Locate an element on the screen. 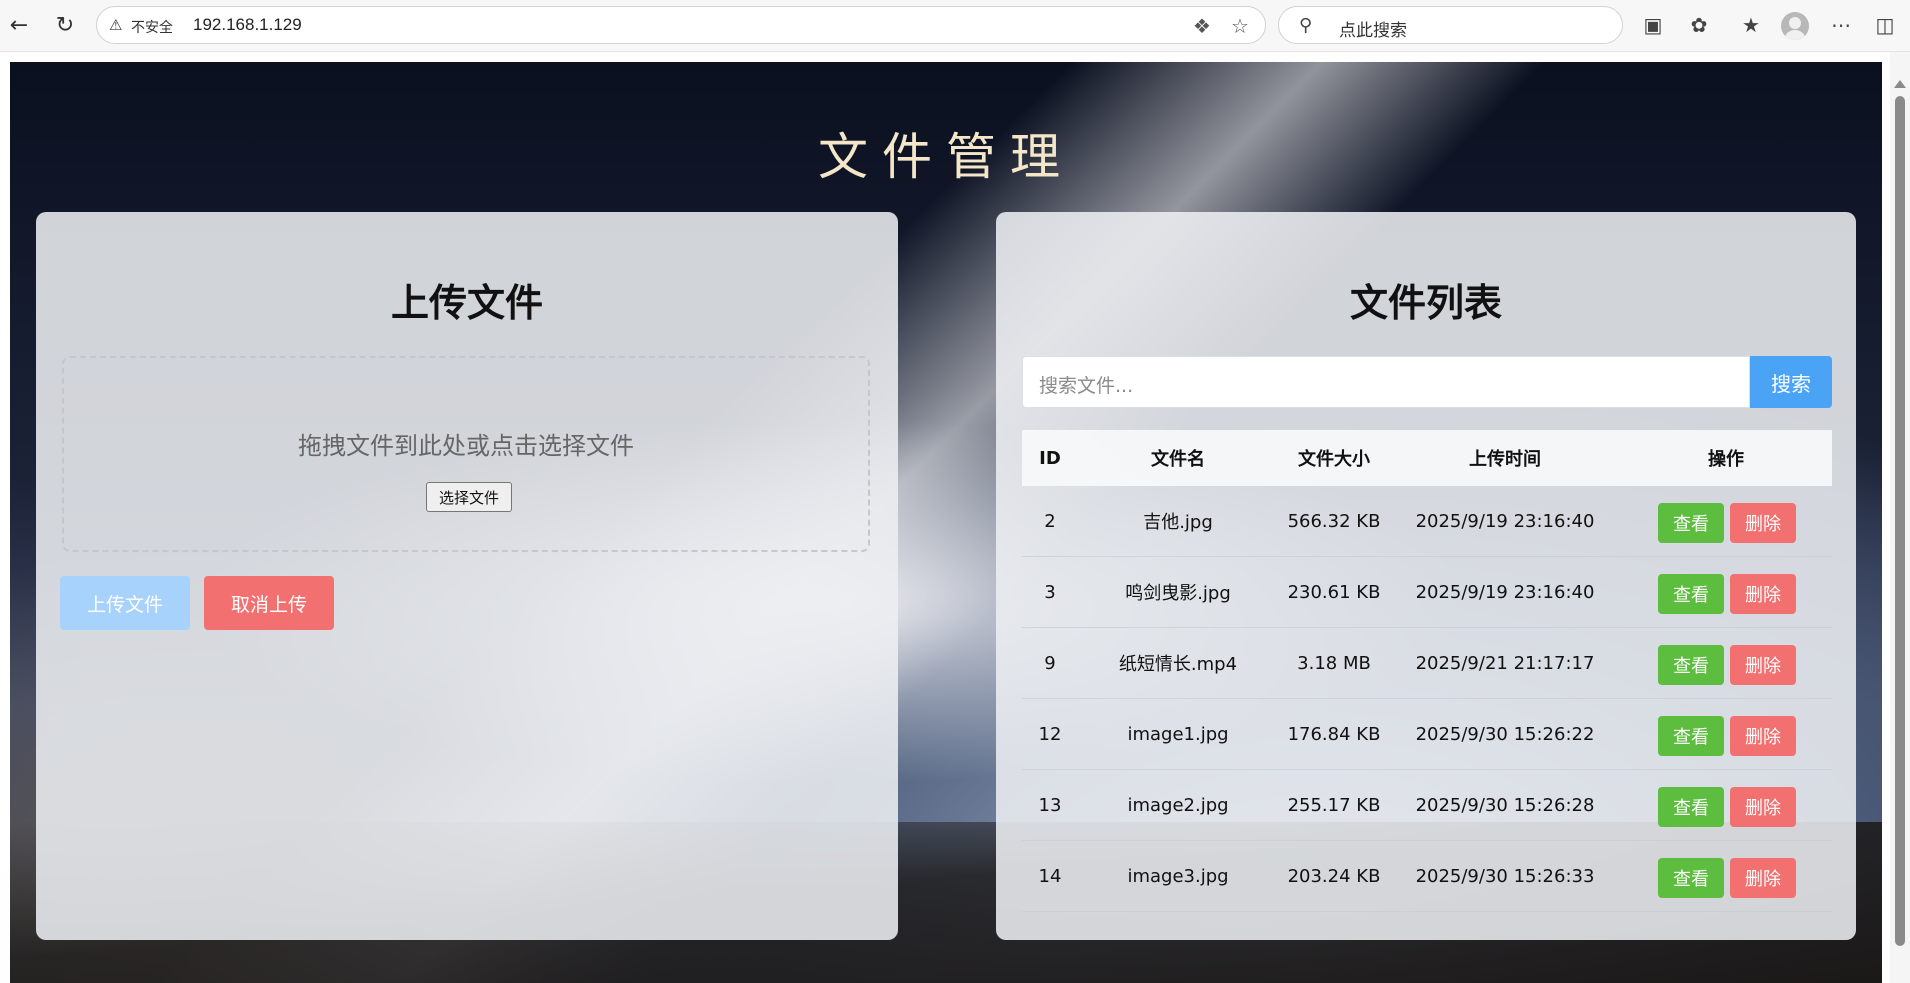 The width and height of the screenshot is (1910, 983). profile-avatar is located at coordinates (1795, 26).